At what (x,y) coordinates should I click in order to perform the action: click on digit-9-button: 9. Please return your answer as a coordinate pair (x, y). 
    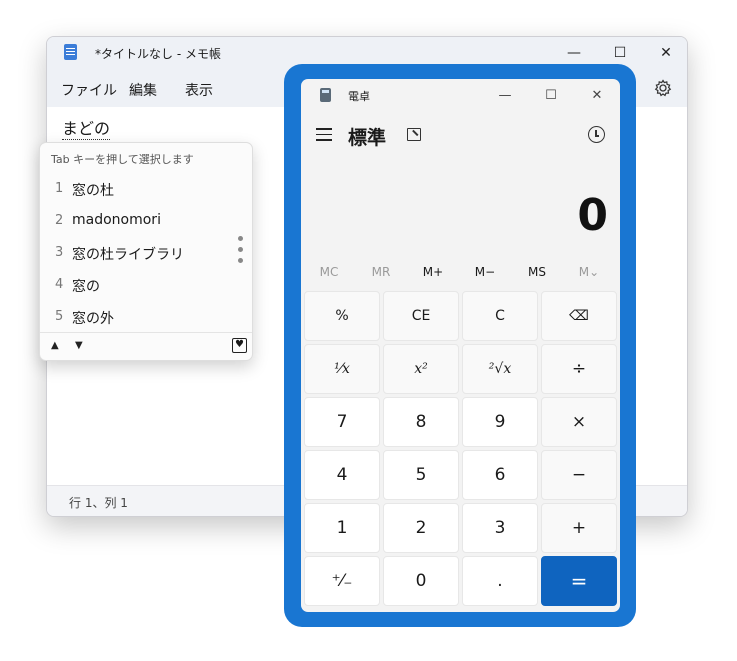
    Looking at the image, I should click on (500, 422).